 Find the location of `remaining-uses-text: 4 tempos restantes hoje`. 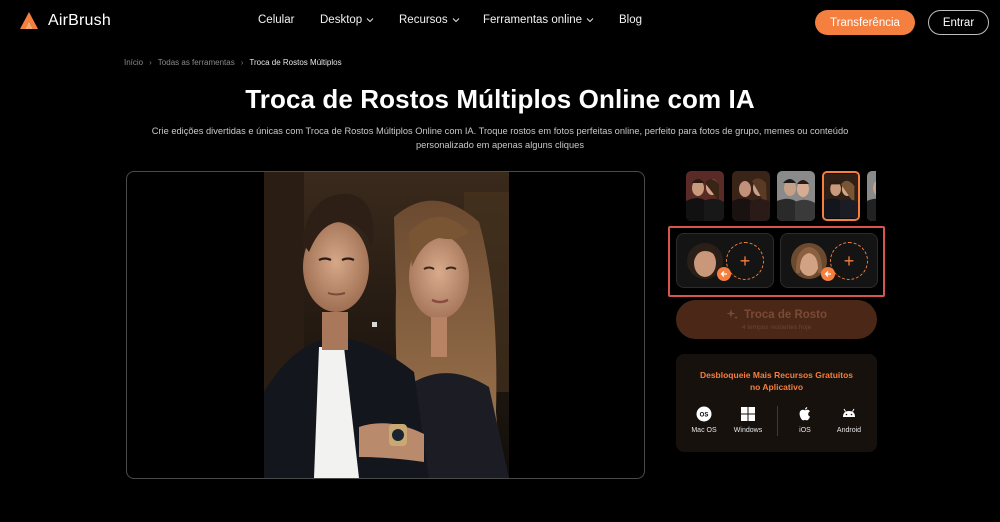

remaining-uses-text: 4 tempos restantes hoje is located at coordinates (776, 327).